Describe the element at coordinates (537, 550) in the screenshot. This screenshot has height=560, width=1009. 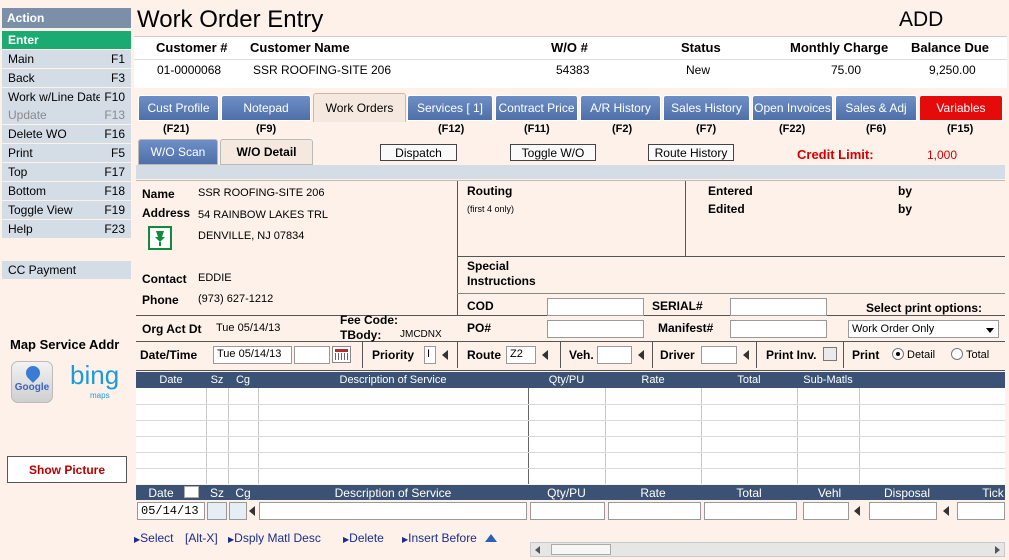
I see `scroll-left-icon` at that location.